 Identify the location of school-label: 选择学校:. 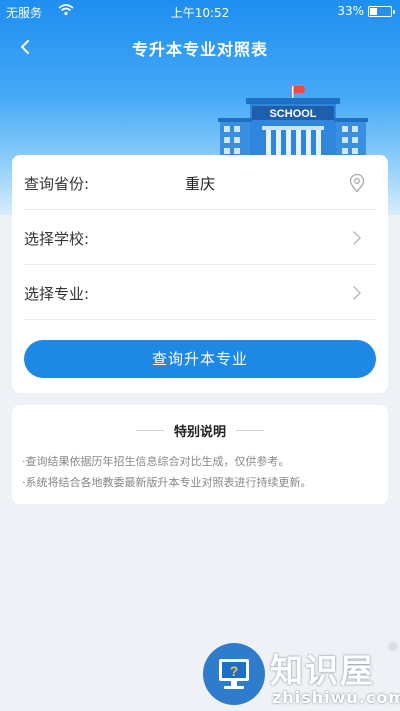
(57, 239).